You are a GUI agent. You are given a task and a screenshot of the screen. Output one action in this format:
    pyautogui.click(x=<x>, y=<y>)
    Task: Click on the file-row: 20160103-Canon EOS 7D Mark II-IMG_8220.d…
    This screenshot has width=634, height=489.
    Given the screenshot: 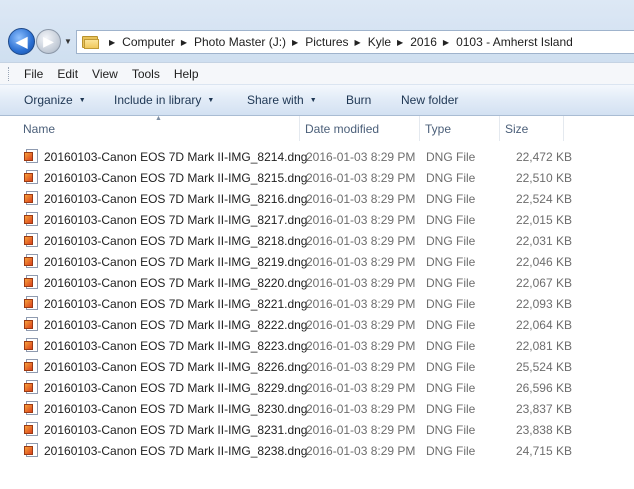 What is the action you would take?
    pyautogui.click(x=317, y=282)
    